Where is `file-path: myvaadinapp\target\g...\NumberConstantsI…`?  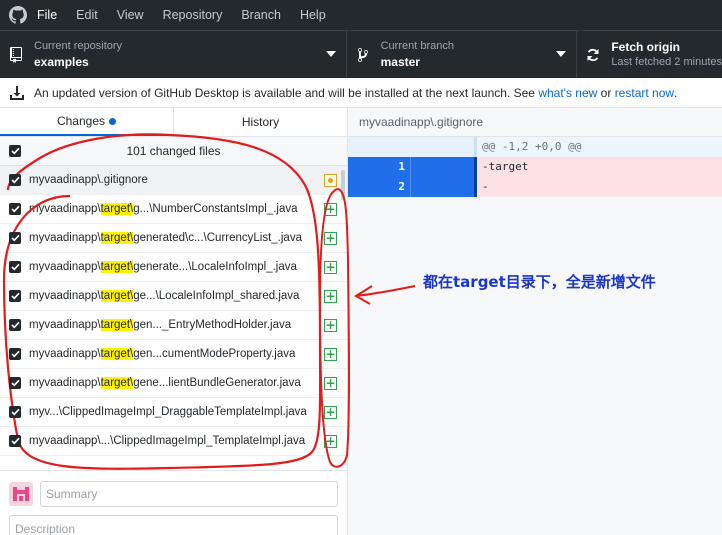 file-path: myvaadinapp\target\g...\NumberConstantsI… is located at coordinates (174, 209).